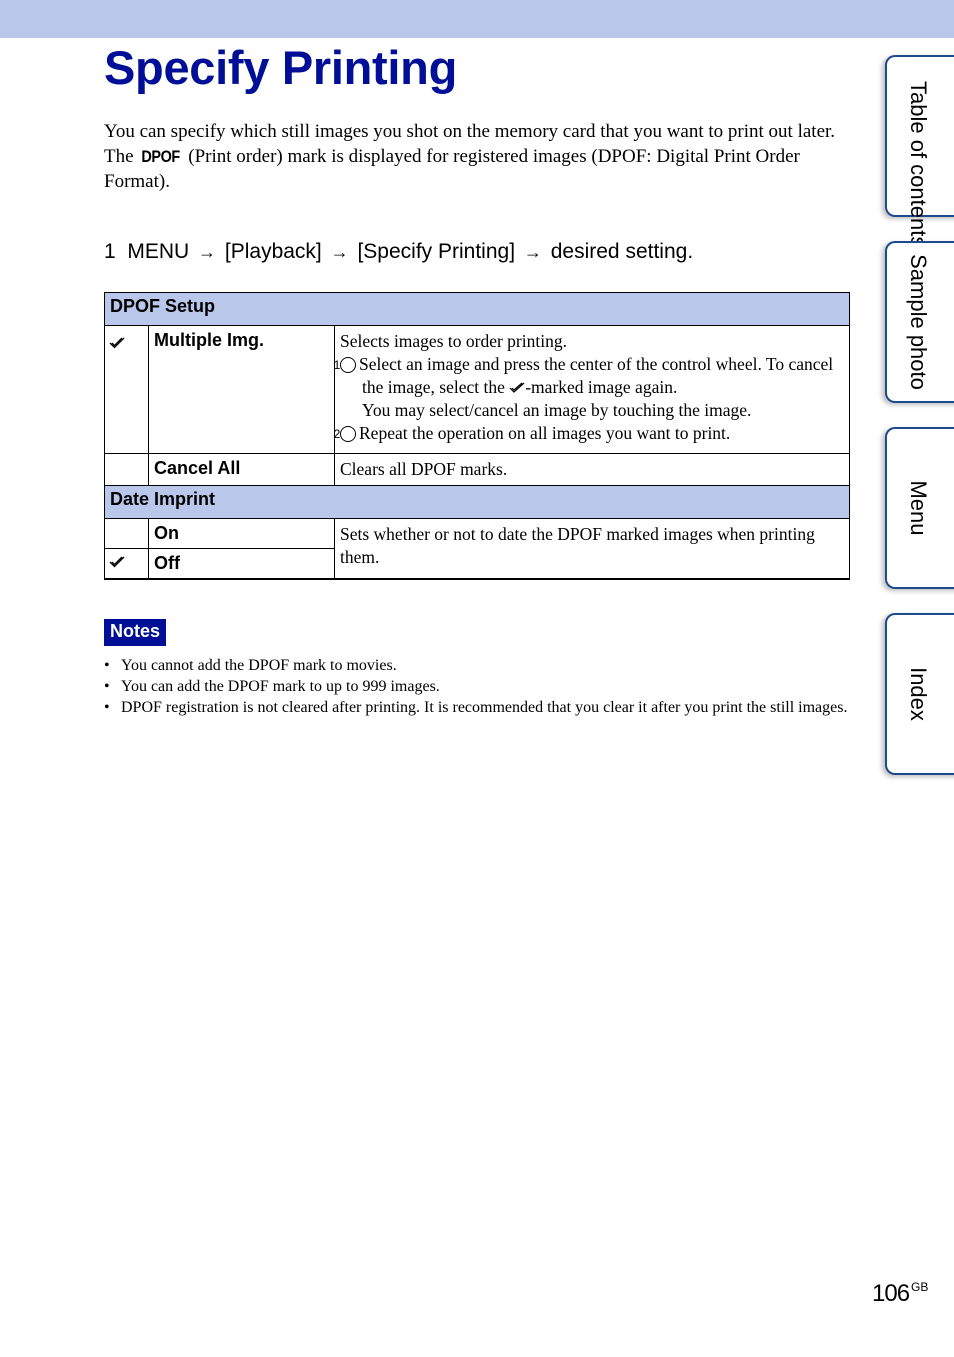 This screenshot has height=1357, width=954. What do you see at coordinates (436, 251) in the screenshot?
I see `step-part: [Specify Printing]` at bounding box center [436, 251].